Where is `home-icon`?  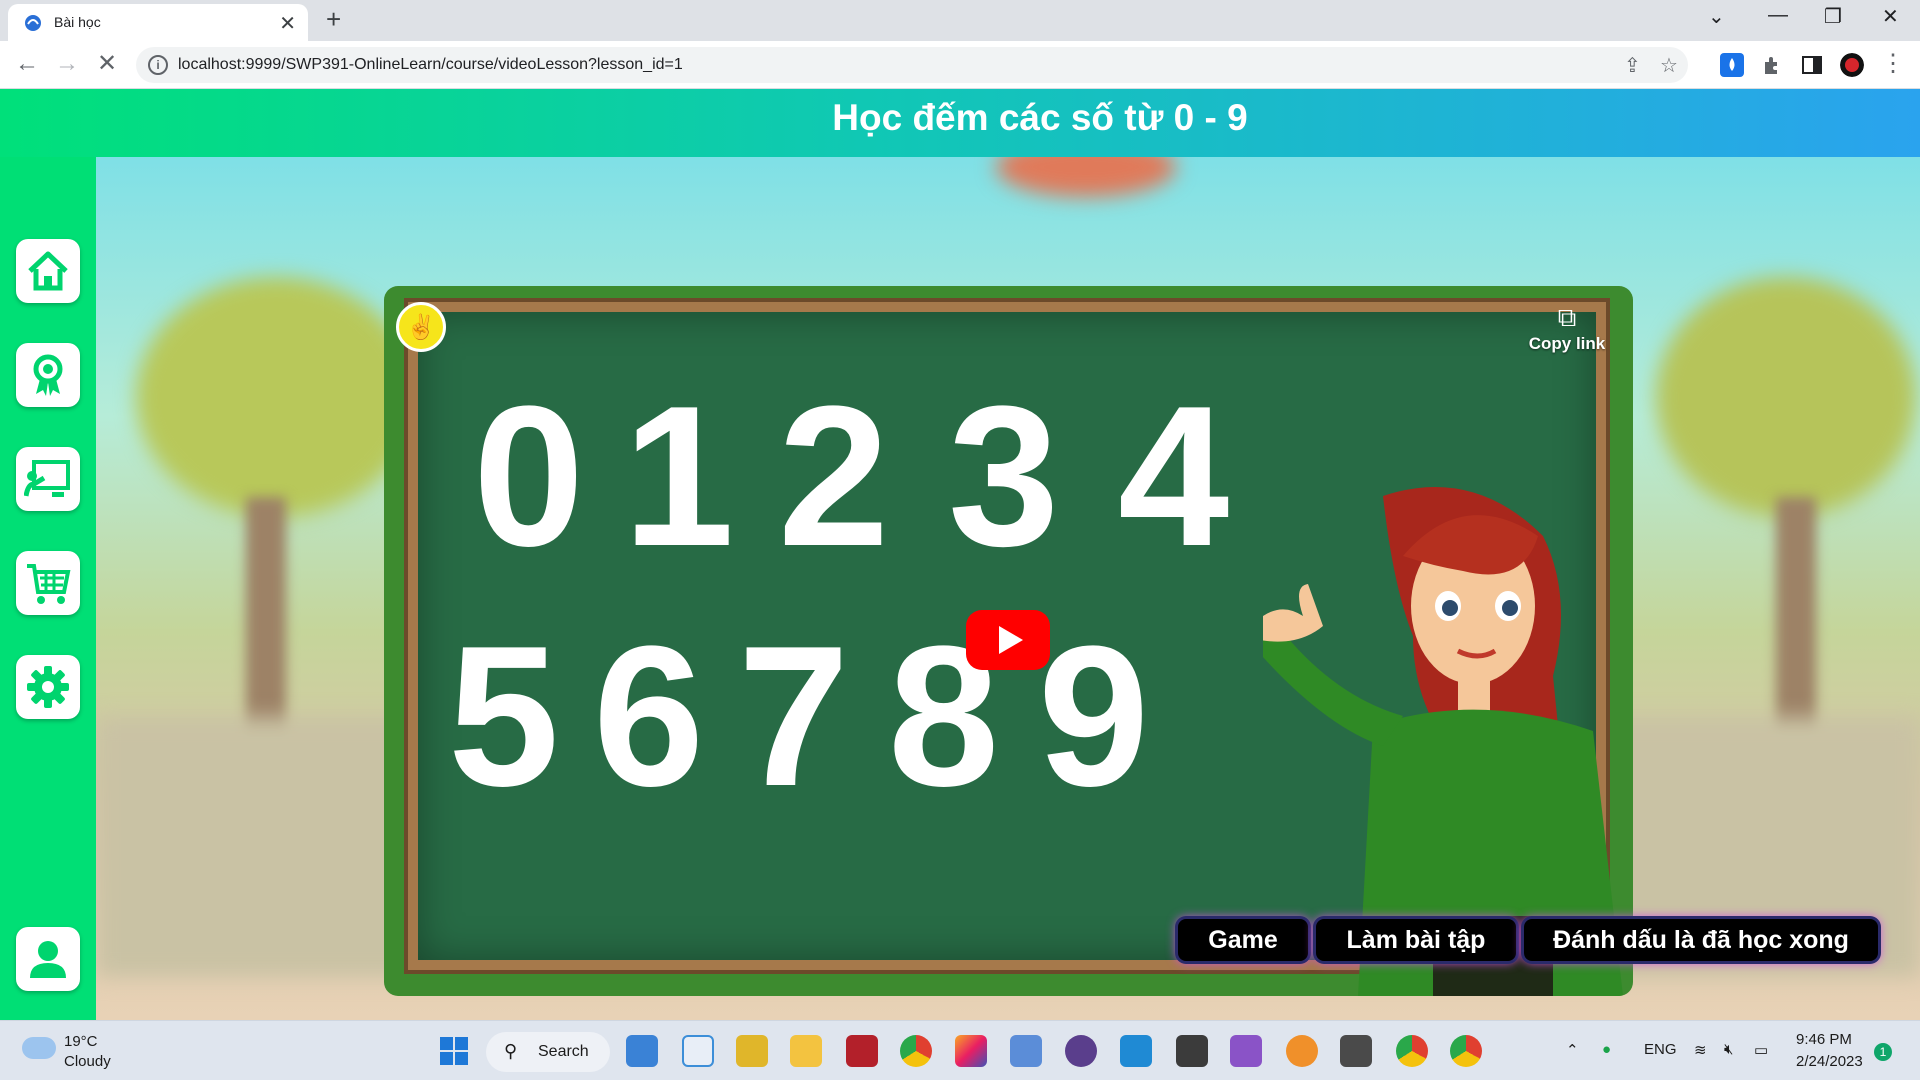
home-icon is located at coordinates (48, 271).